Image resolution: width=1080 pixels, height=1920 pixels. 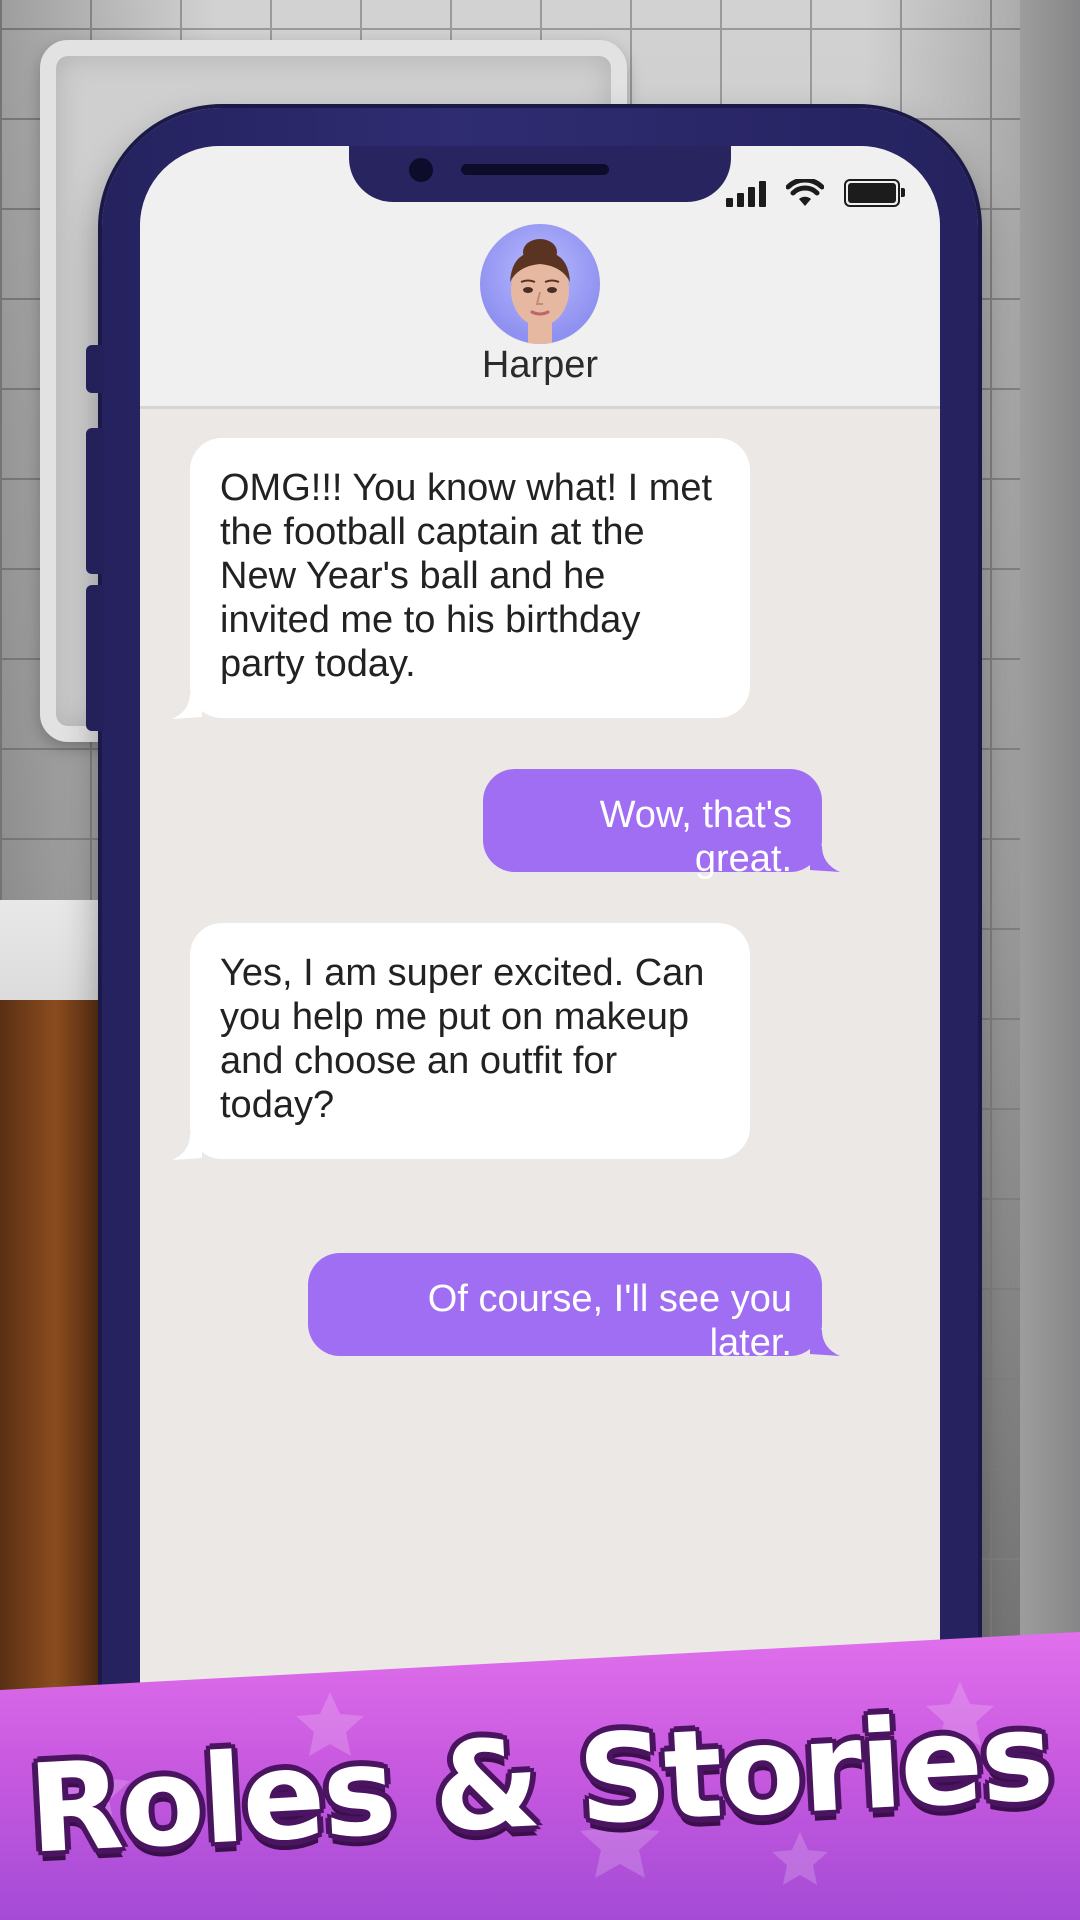 I want to click on wifi-icon, so click(x=805, y=192).